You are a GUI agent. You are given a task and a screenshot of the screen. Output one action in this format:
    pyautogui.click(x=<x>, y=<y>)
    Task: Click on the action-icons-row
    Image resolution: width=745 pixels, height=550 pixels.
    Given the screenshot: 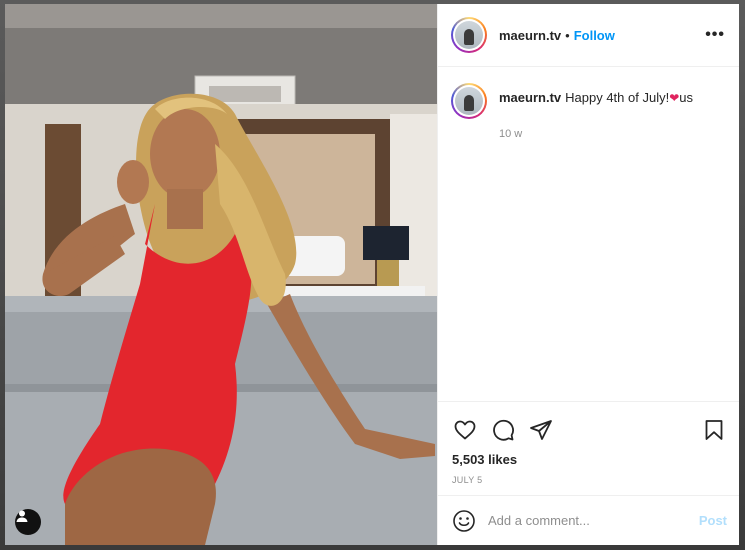 What is the action you would take?
    pyautogui.click(x=589, y=430)
    